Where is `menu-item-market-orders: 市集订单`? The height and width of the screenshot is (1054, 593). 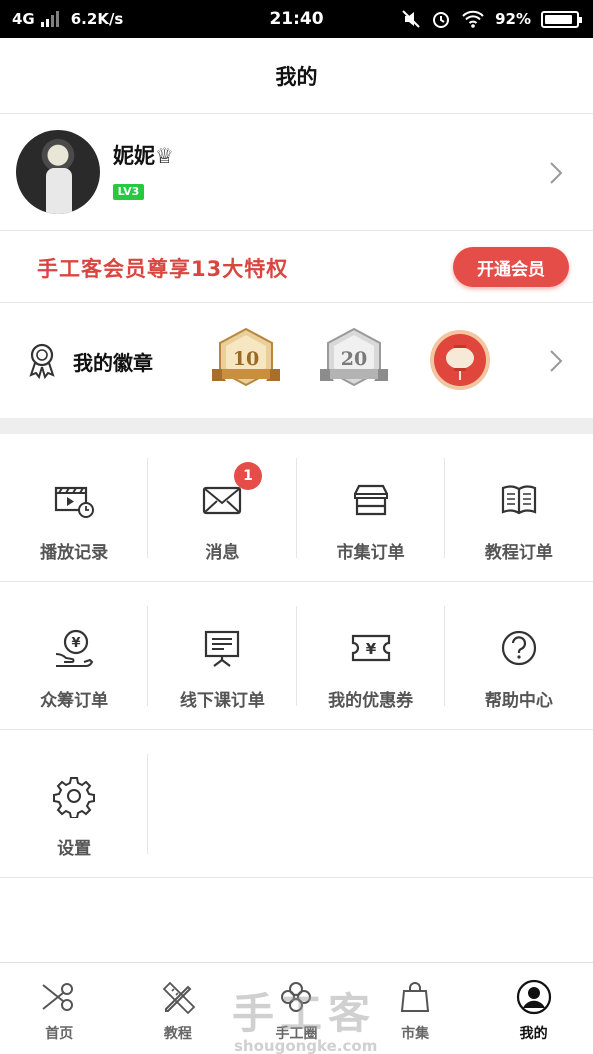
menu-item-market-orders: 市集订单 is located at coordinates (371, 508).